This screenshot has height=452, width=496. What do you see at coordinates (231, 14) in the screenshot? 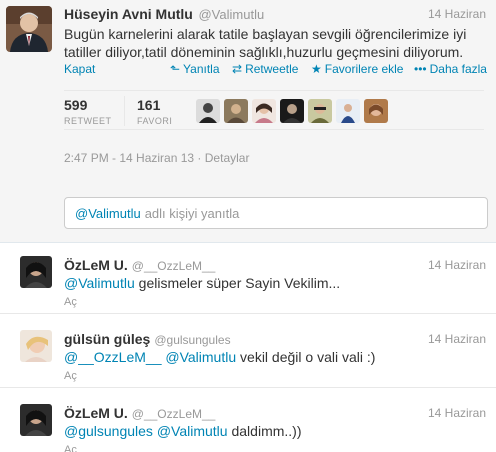
I see `author-screenname: @Valimutlu` at bounding box center [231, 14].